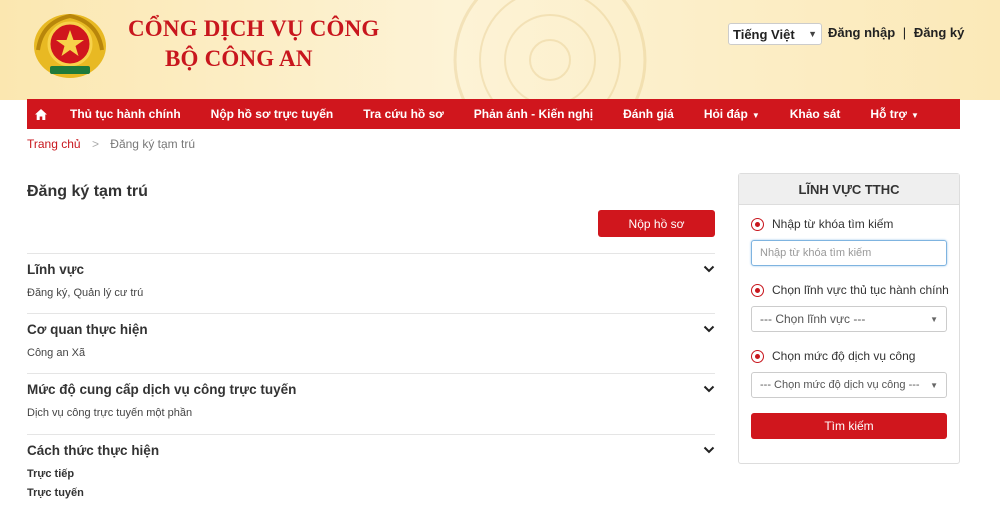 This screenshot has width=1000, height=520. I want to click on nav-home-button, so click(41, 114).